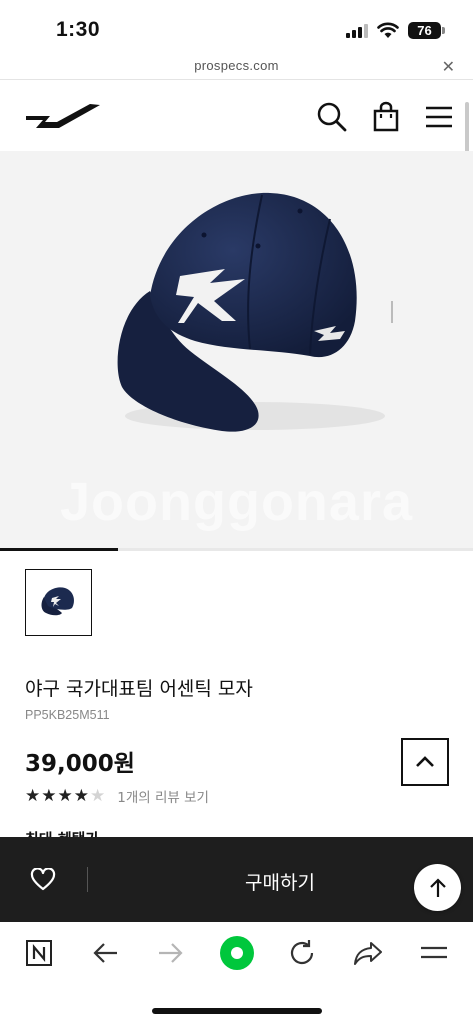  I want to click on prospecs-logo, so click(63, 117).